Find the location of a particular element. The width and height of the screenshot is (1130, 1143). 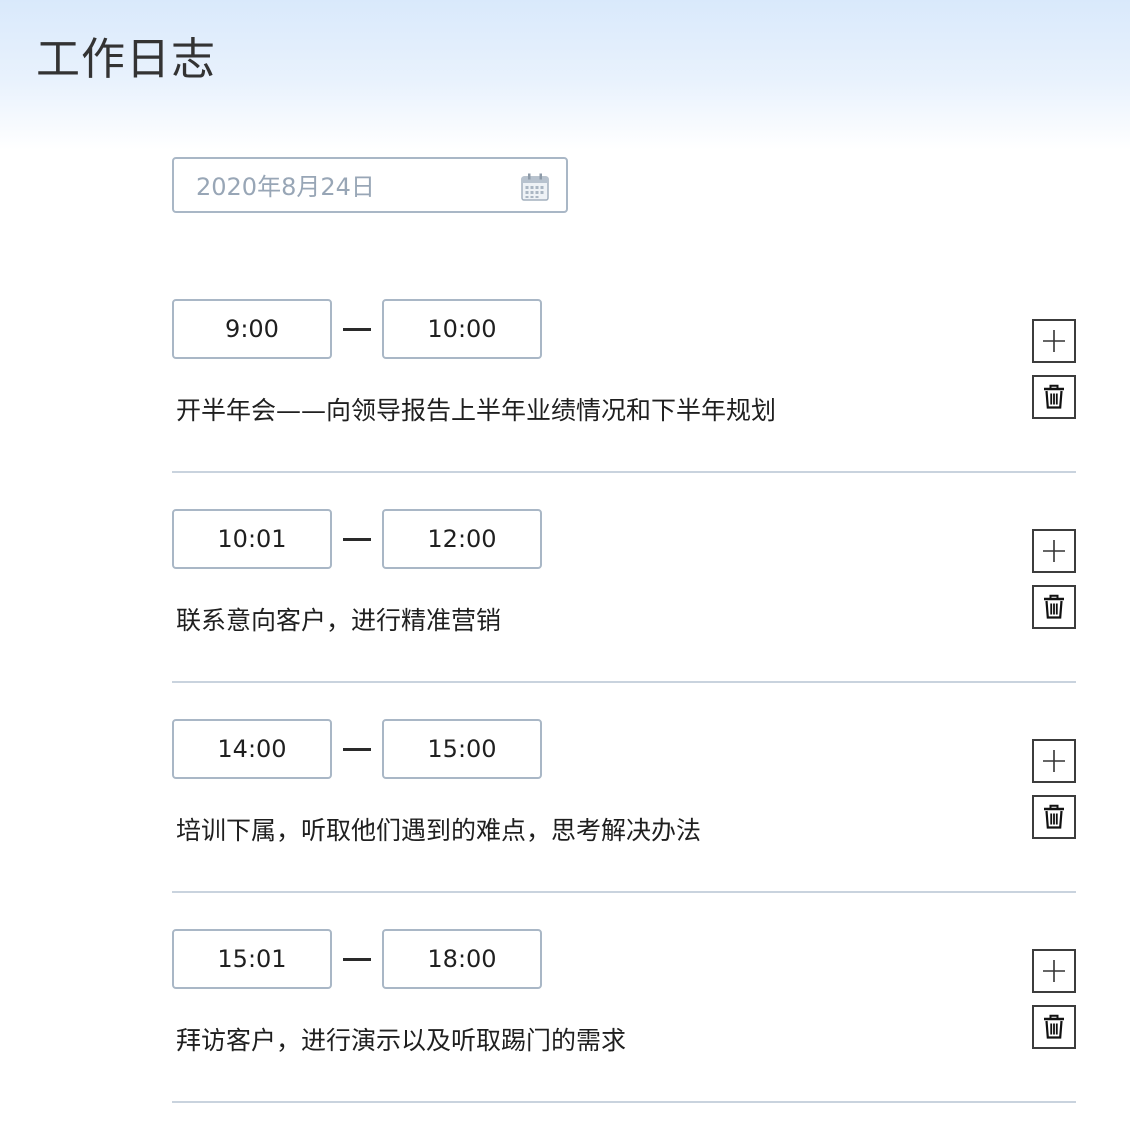

log-entry: 15:01 18:00 拜访客户，进行演示以及听取踢门的需求 is located at coordinates (624, 1034).